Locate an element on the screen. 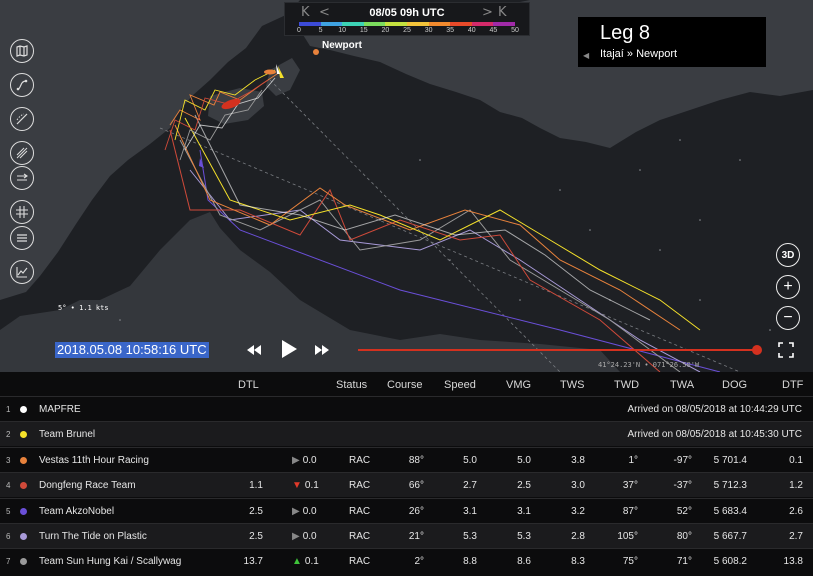  col-status: Status is located at coordinates (351, 385).